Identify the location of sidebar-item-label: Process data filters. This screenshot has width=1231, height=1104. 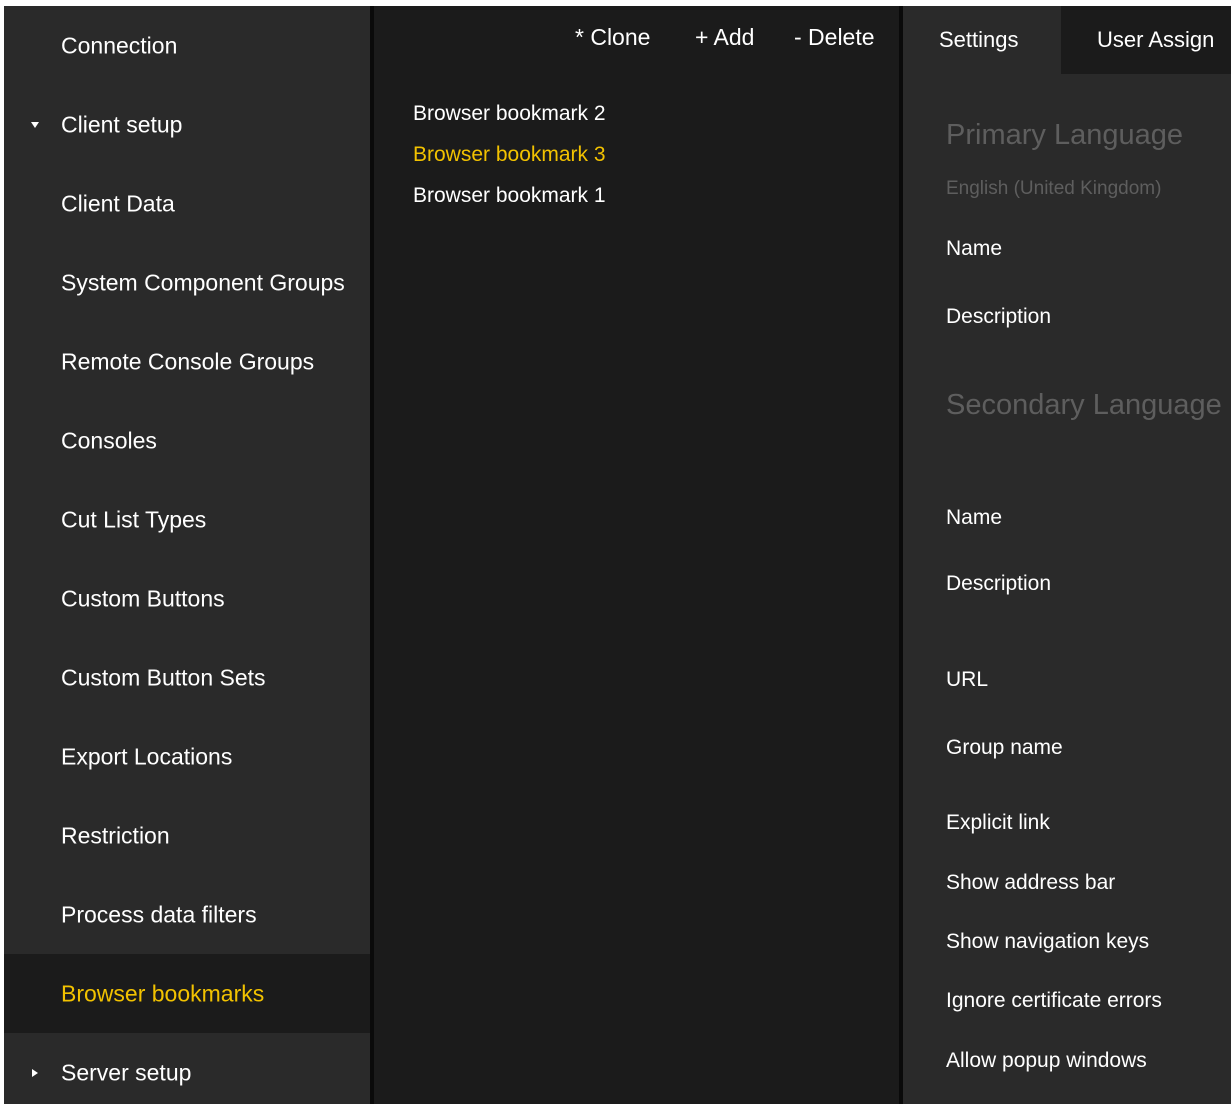
(159, 914).